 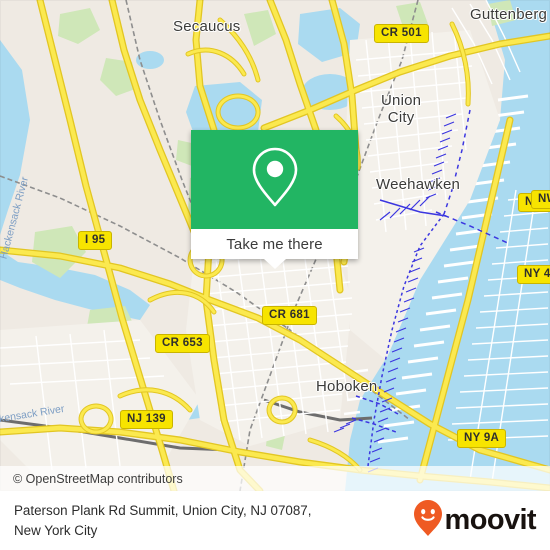 I want to click on poi-card-header, so click(x=274, y=179).